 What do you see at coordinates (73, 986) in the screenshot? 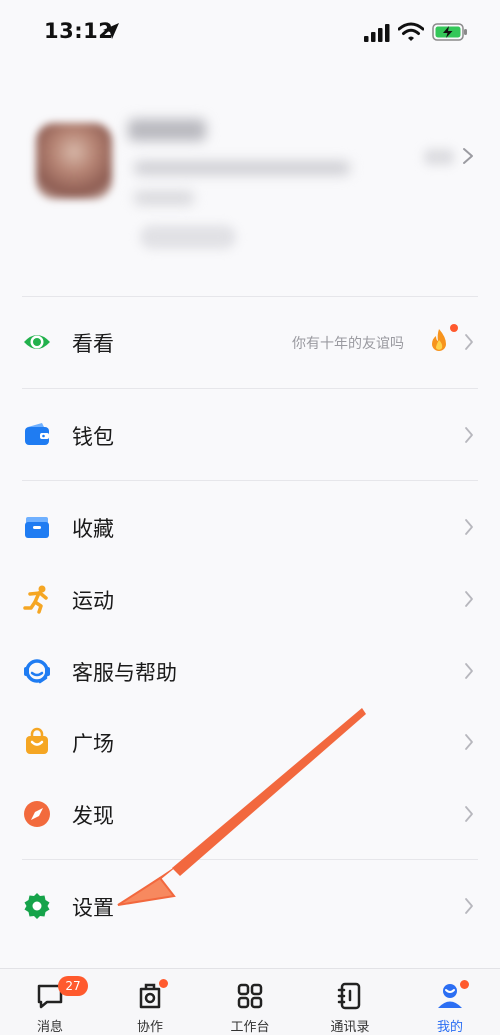
I see `unread-badge: 27` at bounding box center [73, 986].